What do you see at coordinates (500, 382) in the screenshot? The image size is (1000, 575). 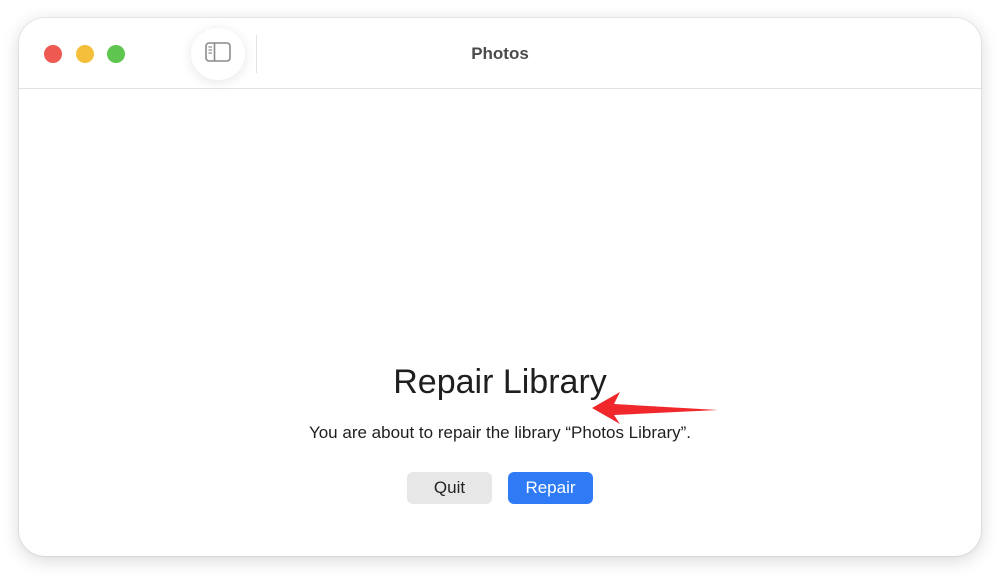 I see `dialog-heading: Repair Library` at bounding box center [500, 382].